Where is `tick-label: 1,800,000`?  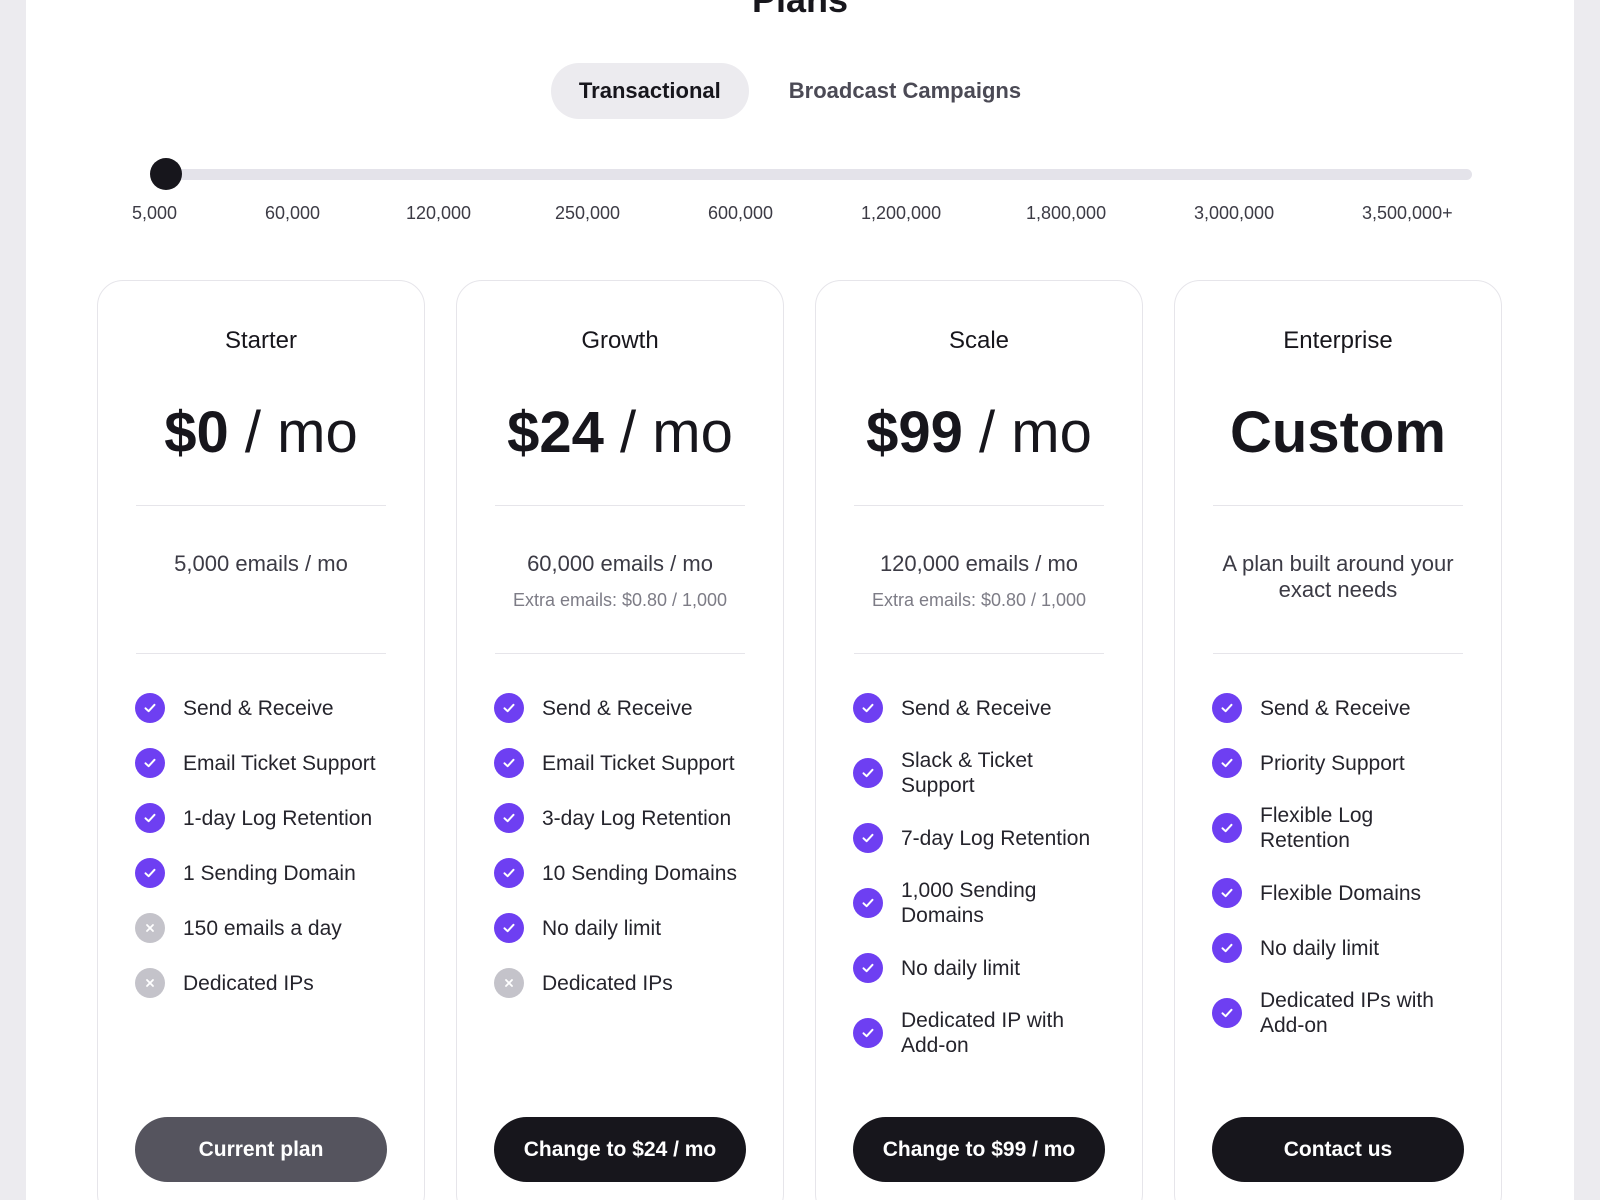
tick-label: 1,800,000 is located at coordinates (1066, 213).